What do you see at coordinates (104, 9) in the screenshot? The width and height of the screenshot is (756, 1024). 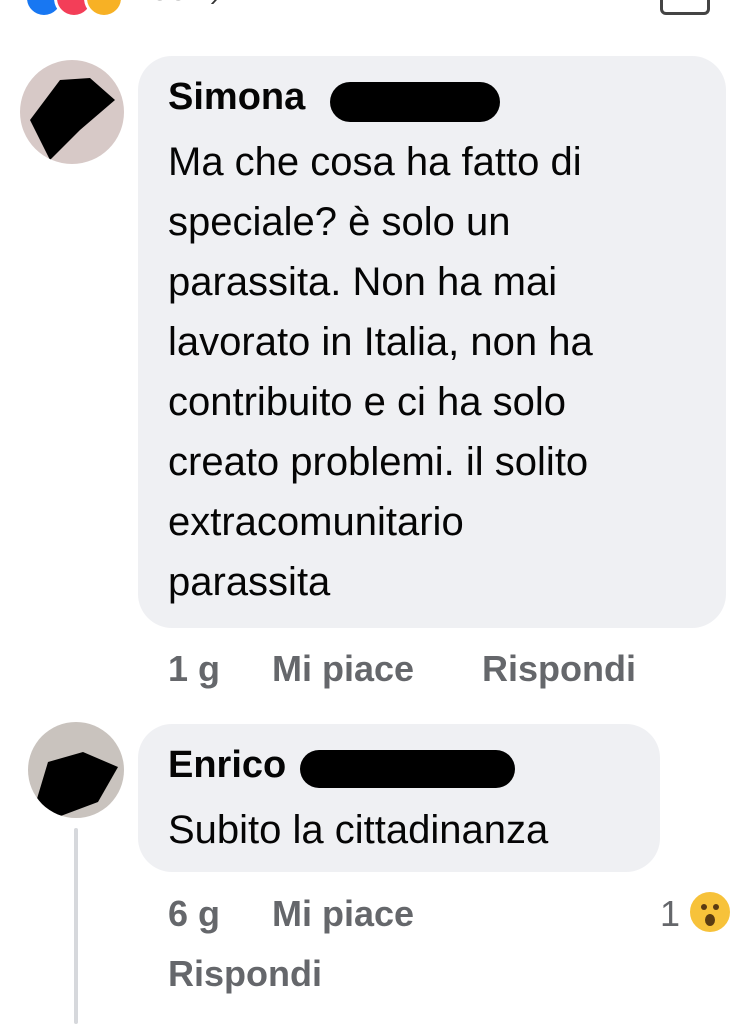 I see `haha-reaction-icon` at bounding box center [104, 9].